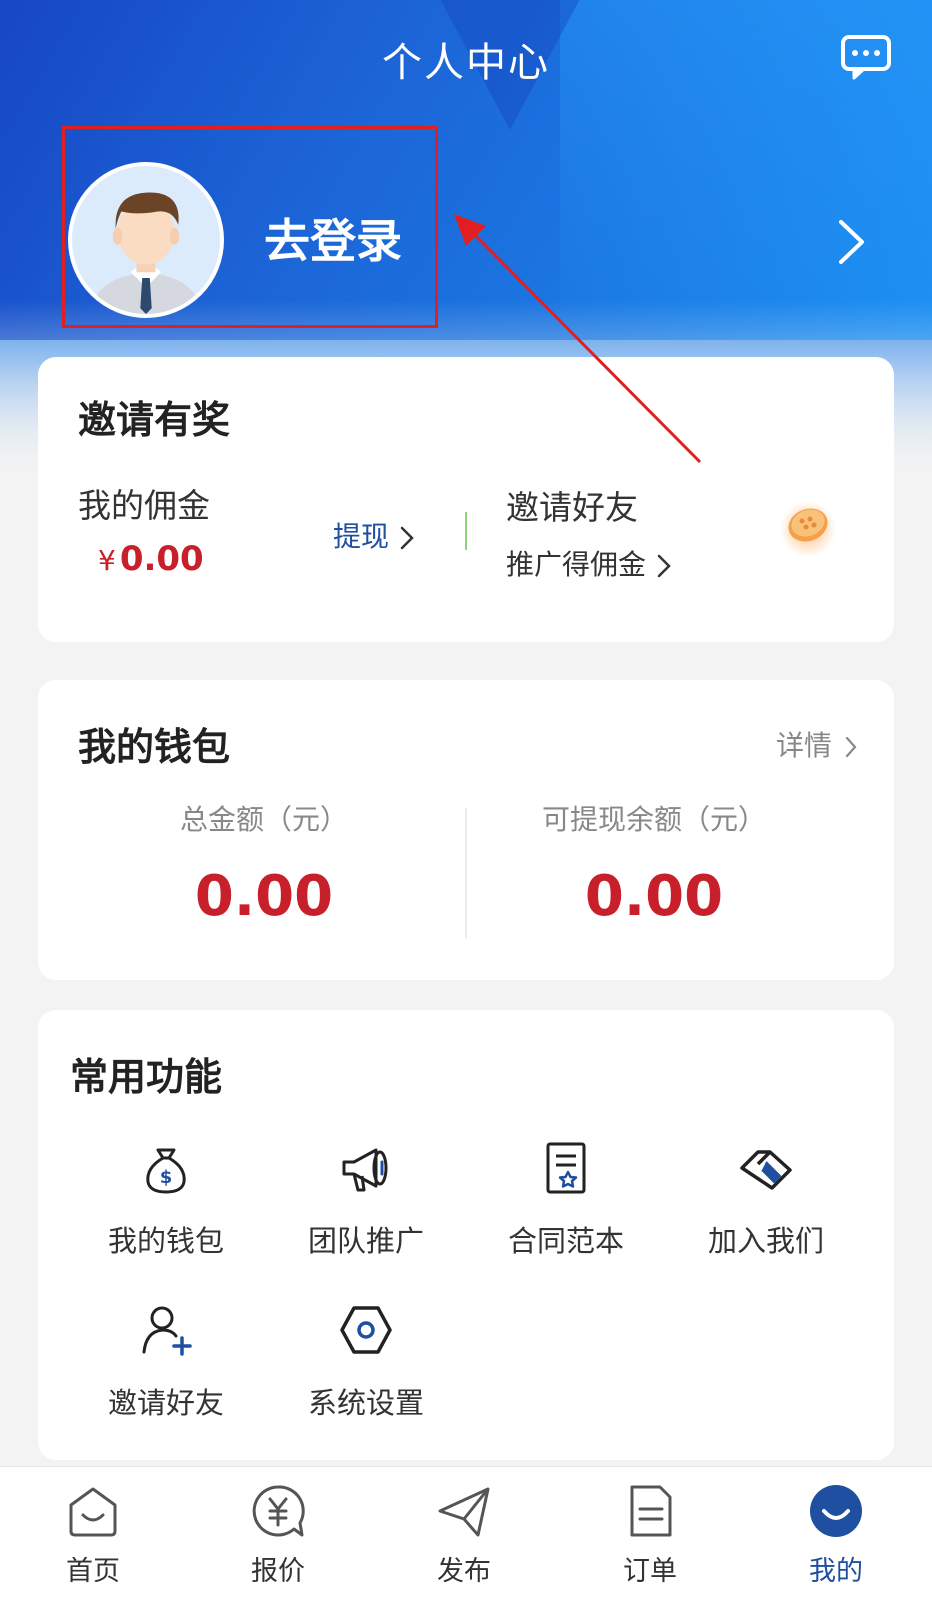  Describe the element at coordinates (576, 564) in the screenshot. I see `promo-label: 推广得佣金` at that location.